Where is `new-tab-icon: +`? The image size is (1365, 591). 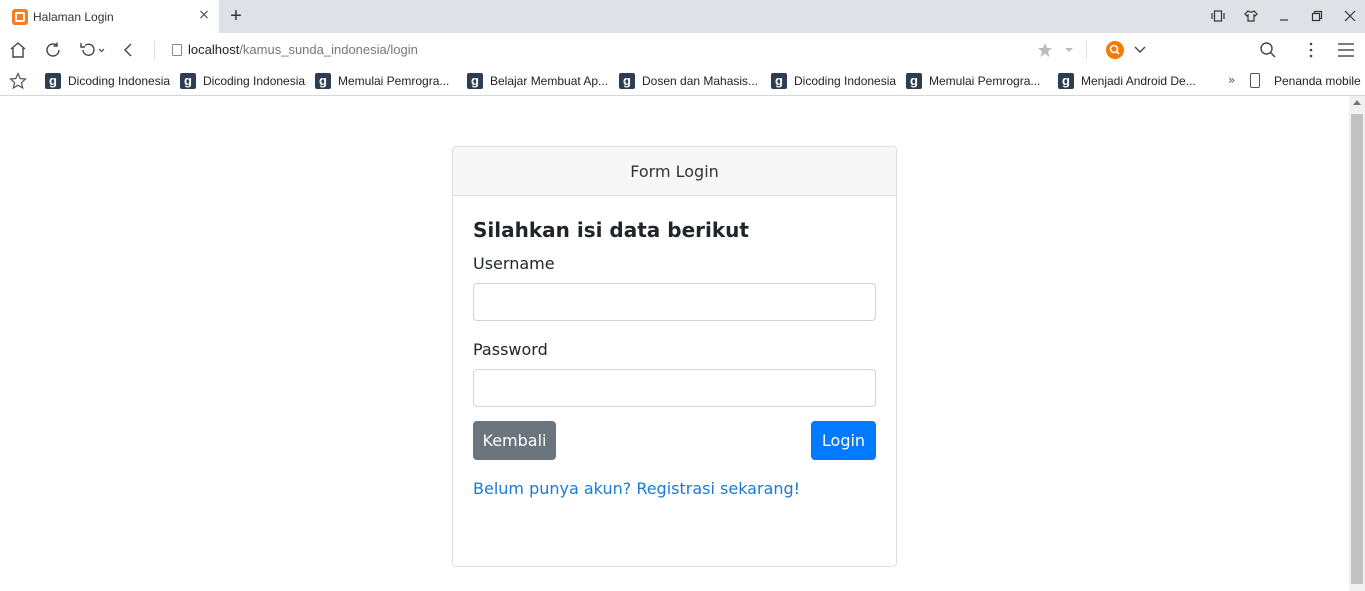 new-tab-icon: + is located at coordinates (236, 16).